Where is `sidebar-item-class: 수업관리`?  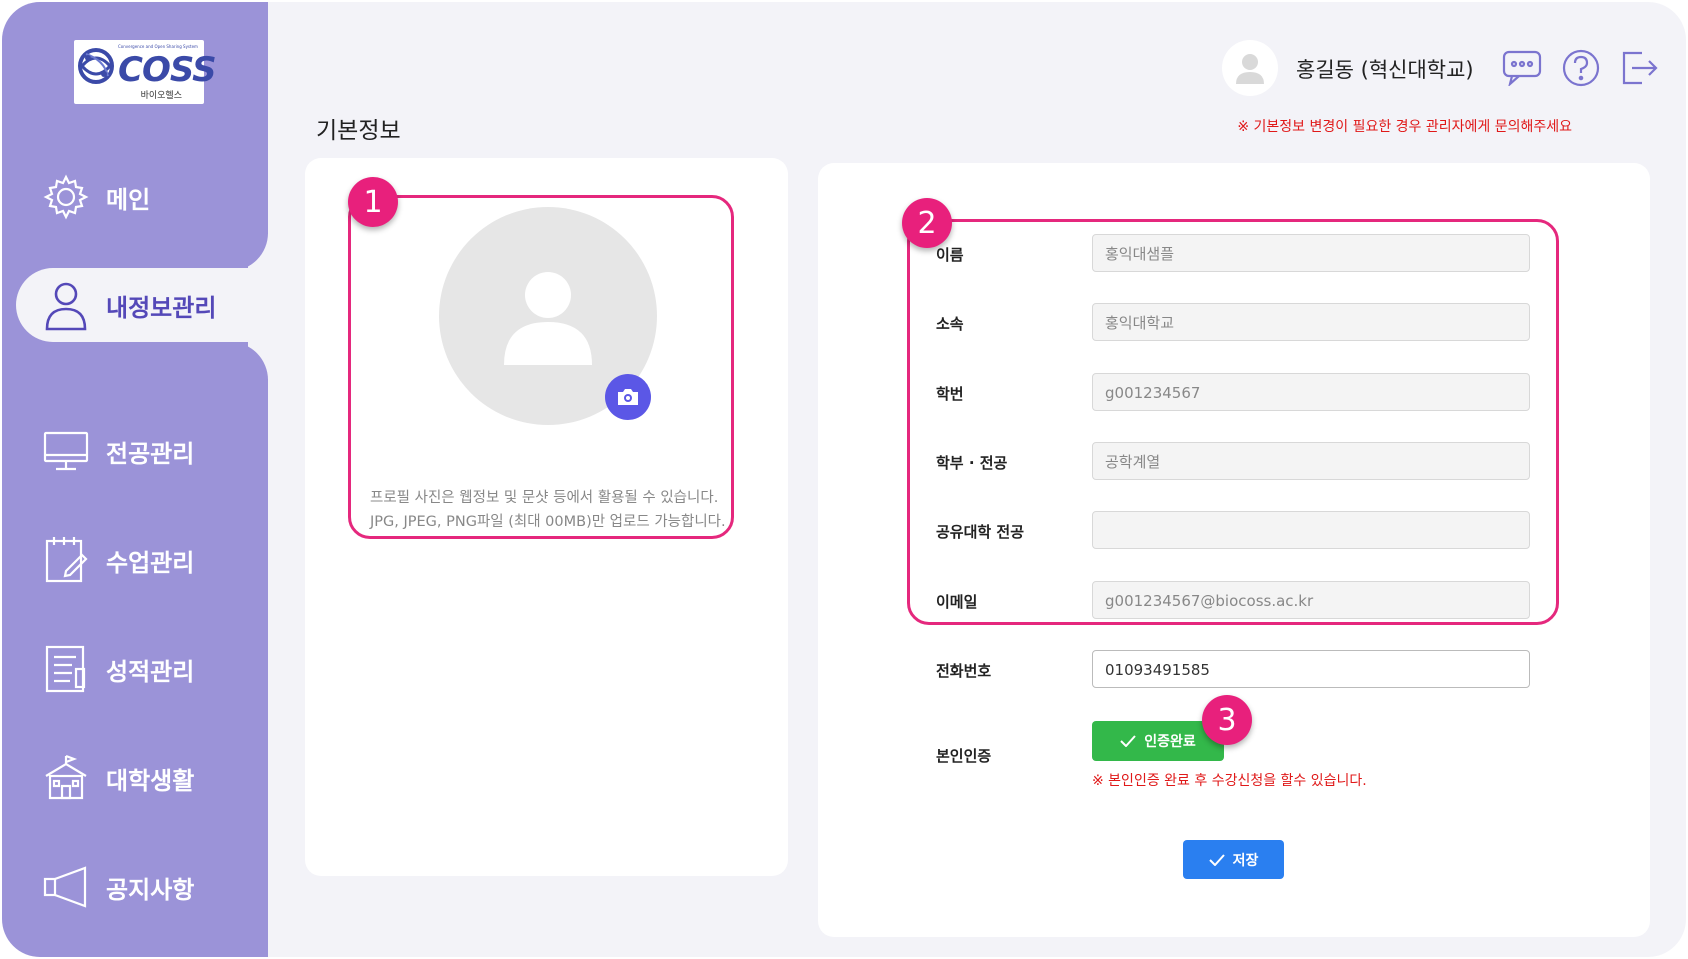
sidebar-item-class: 수업관리 is located at coordinates (135, 560).